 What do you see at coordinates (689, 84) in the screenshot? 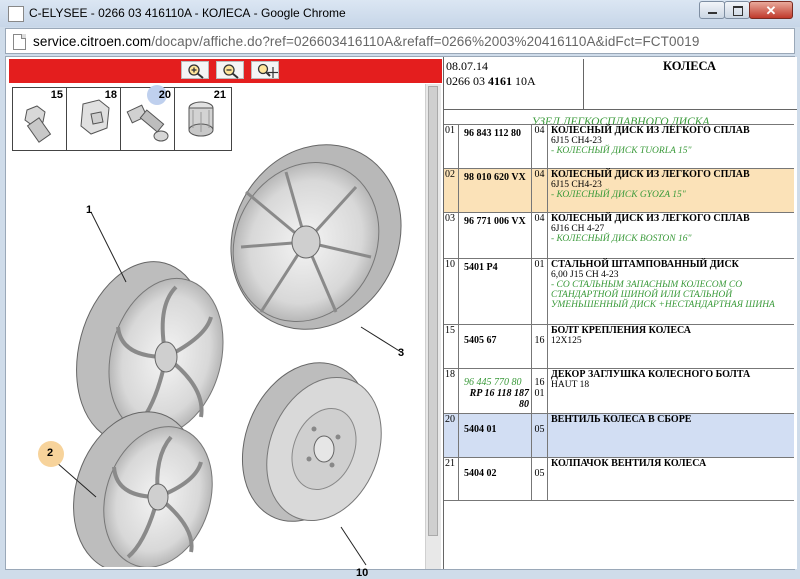
I see `header-title: КОЛЕСА` at bounding box center [689, 84].